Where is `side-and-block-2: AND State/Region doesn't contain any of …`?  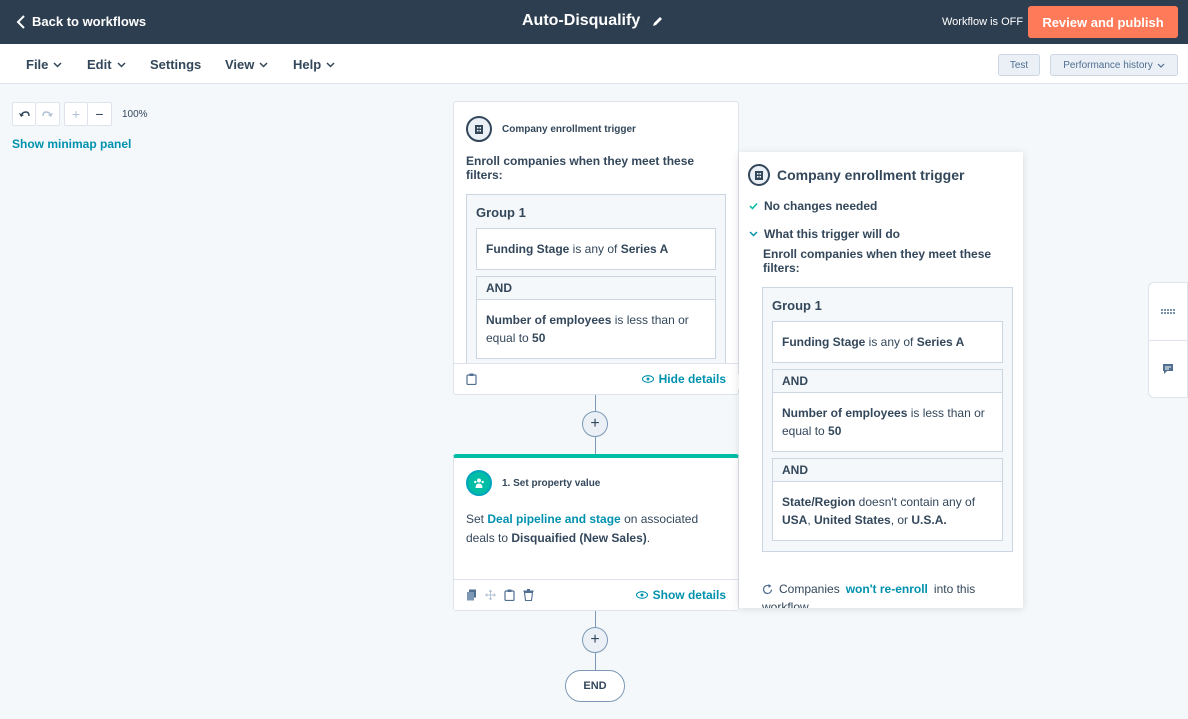 side-and-block-2: AND State/Region doesn't contain any of … is located at coordinates (887, 499).